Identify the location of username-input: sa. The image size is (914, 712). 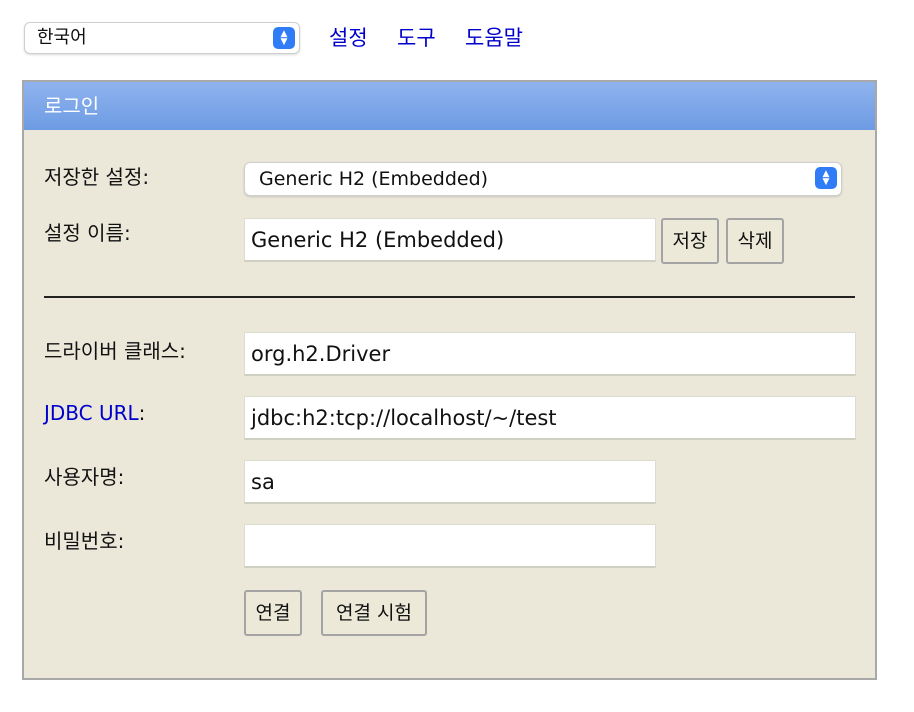
(450, 482).